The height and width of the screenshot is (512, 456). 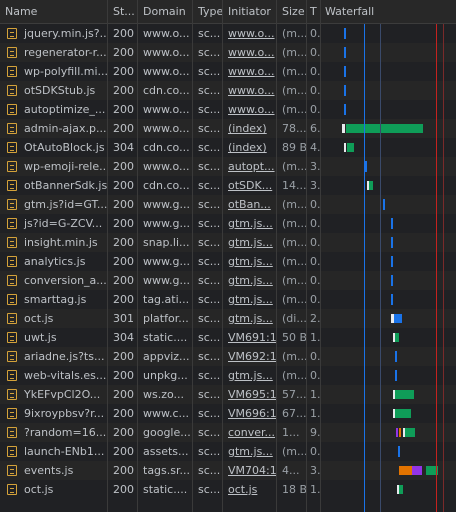 What do you see at coordinates (54, 11) in the screenshot?
I see `column-header-name: Name` at bounding box center [54, 11].